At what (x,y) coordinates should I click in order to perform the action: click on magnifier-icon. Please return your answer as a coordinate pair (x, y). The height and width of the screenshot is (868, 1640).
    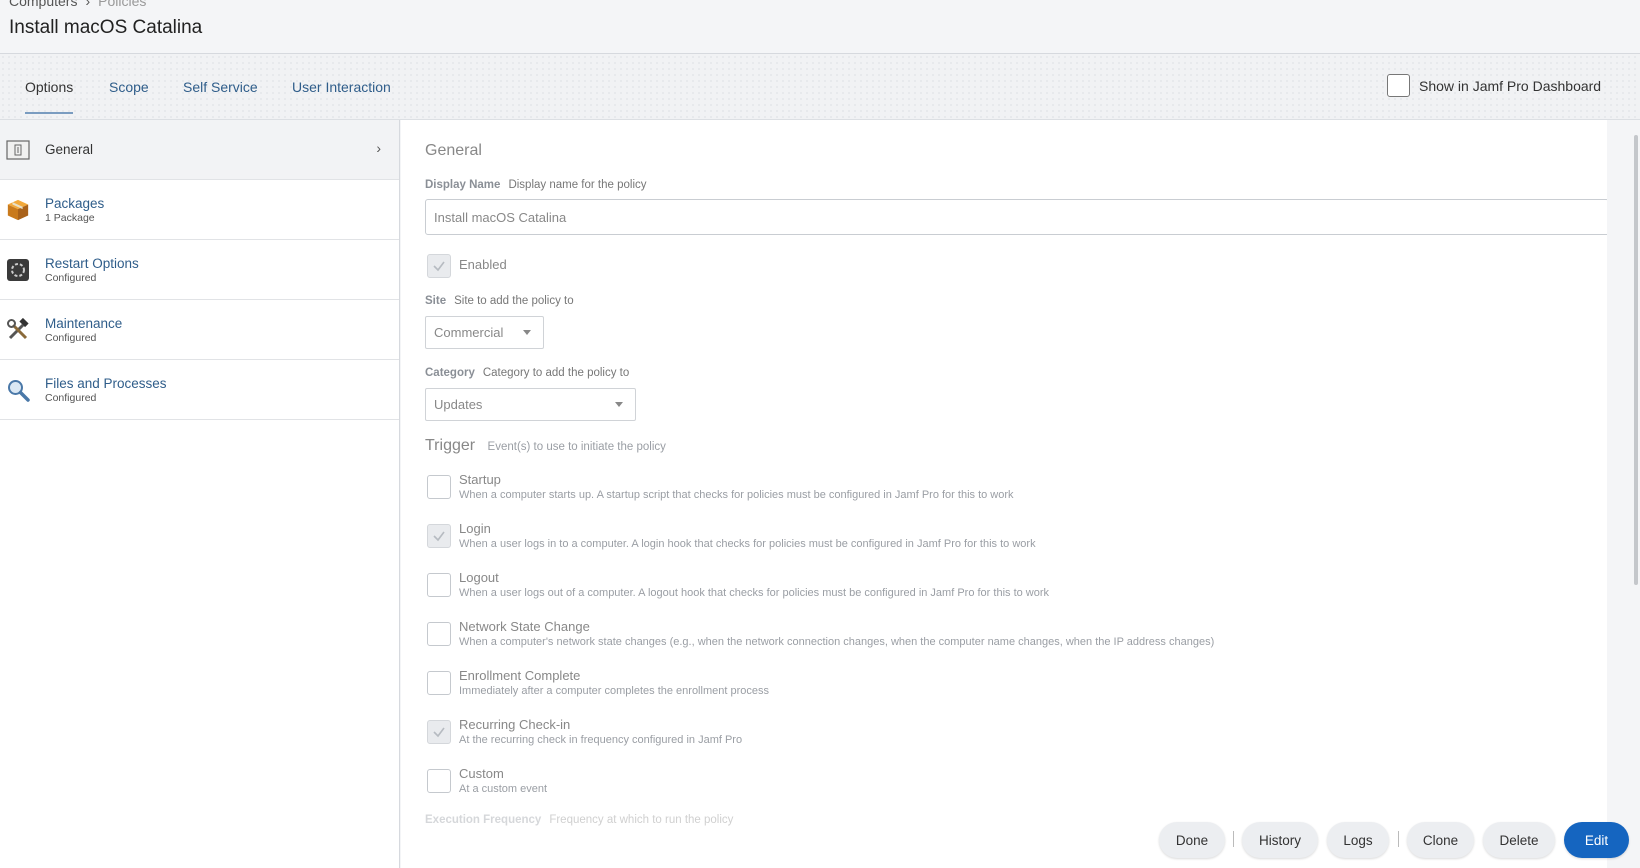
    Looking at the image, I should click on (18, 390).